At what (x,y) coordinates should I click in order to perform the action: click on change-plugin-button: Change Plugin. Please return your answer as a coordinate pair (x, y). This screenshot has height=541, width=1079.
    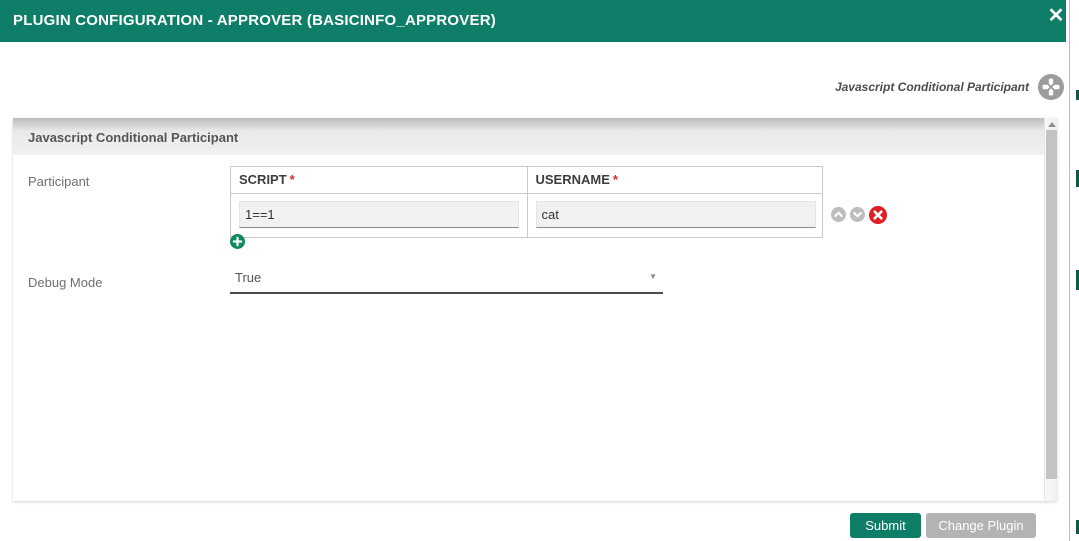
    Looking at the image, I should click on (981, 525).